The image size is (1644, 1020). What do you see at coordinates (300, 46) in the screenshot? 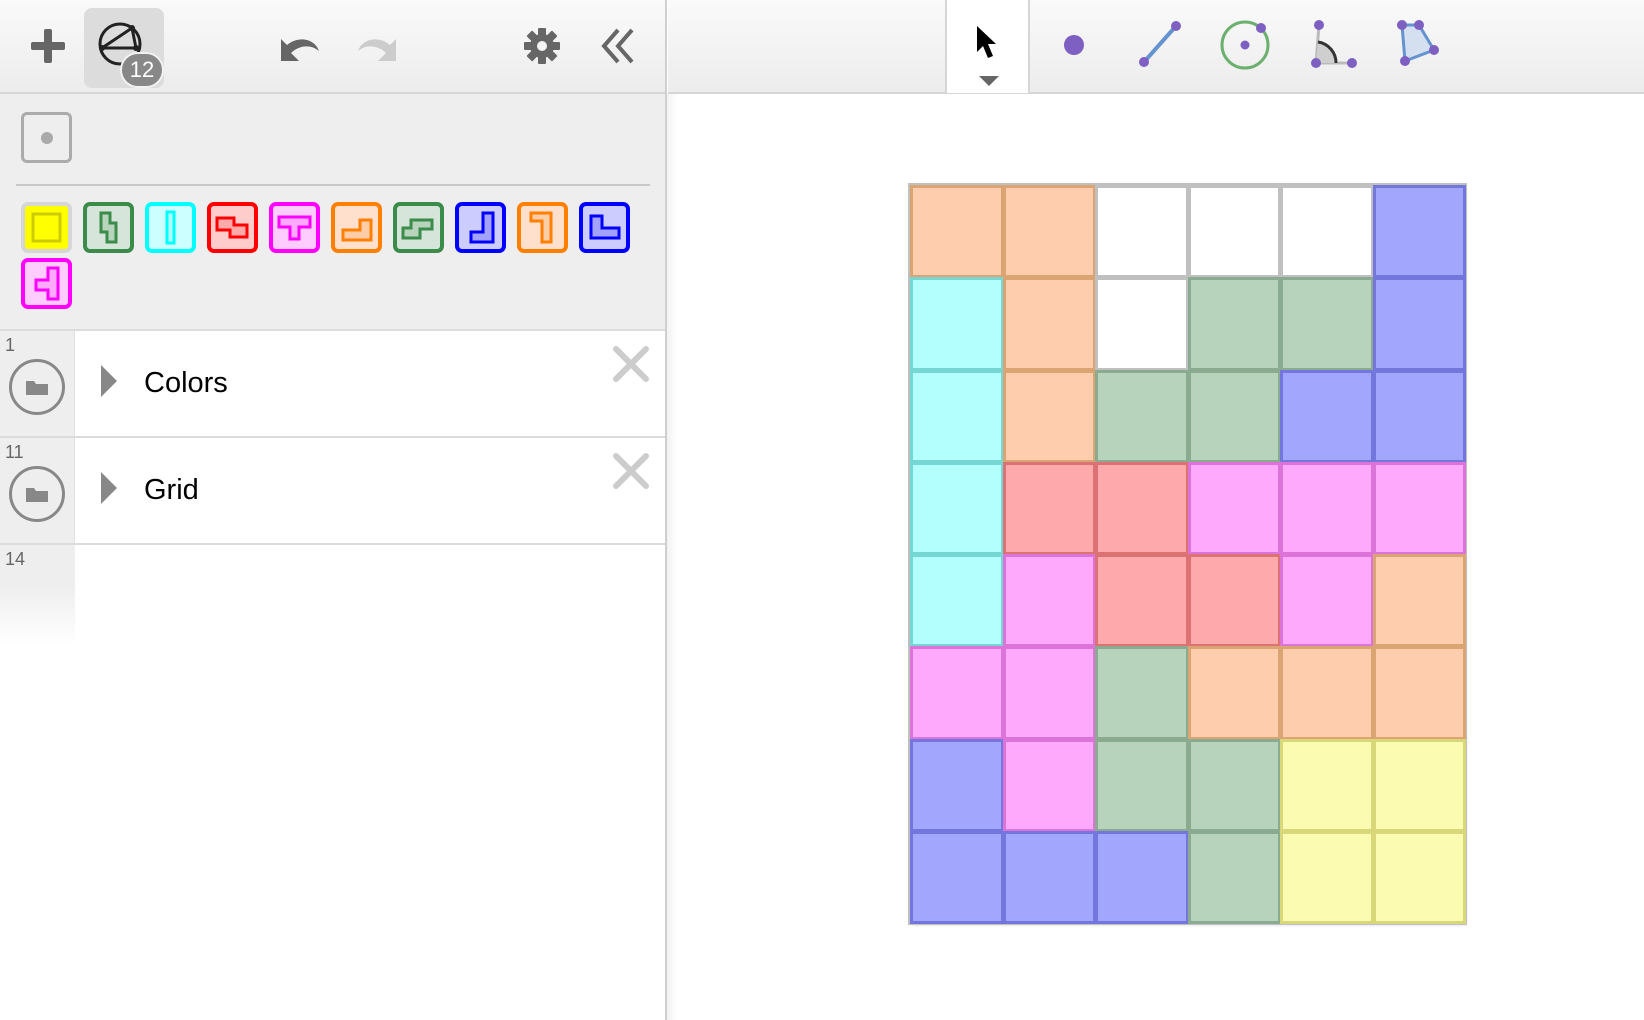
I see `undo-button` at bounding box center [300, 46].